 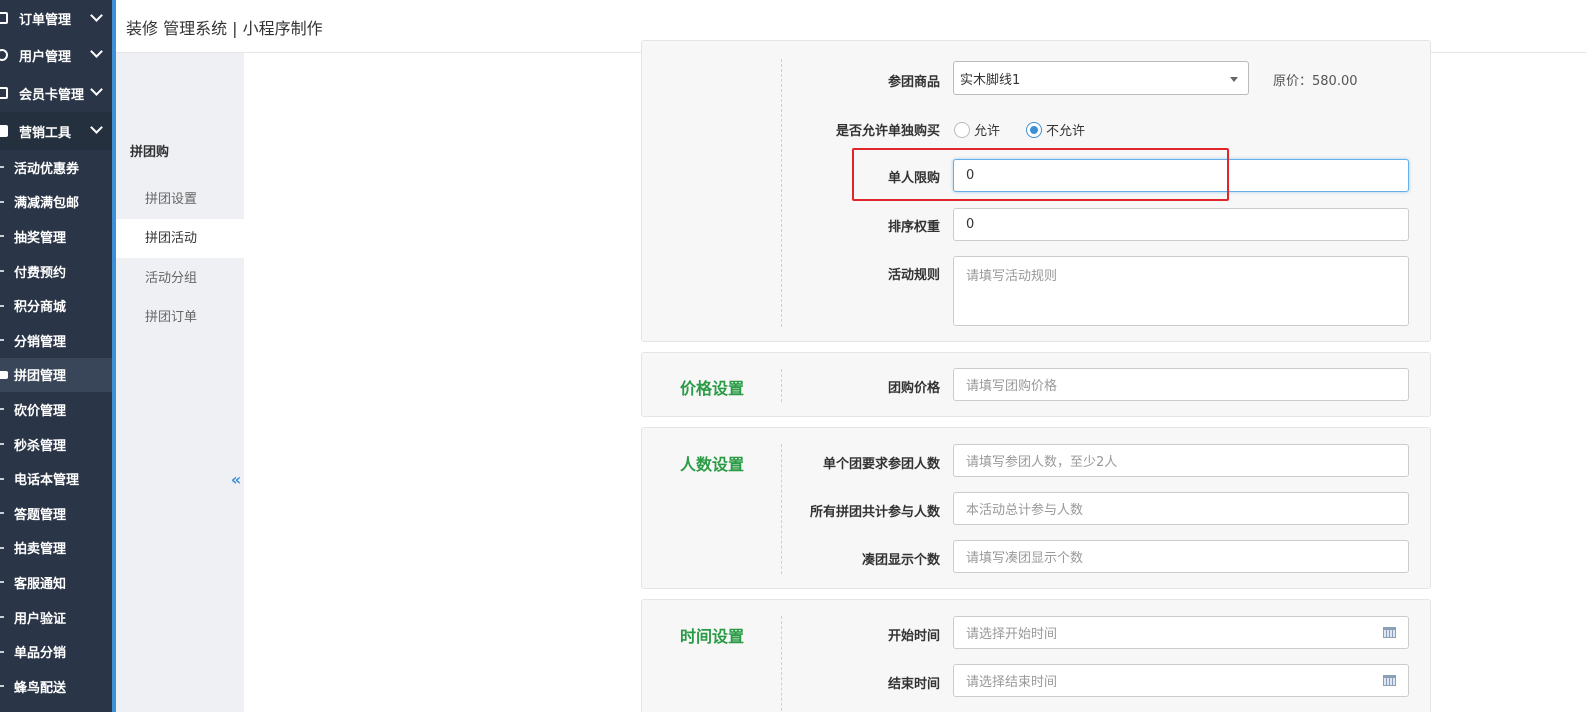 I want to click on allow-single-label: 是否允许单独购买, so click(x=887, y=131).